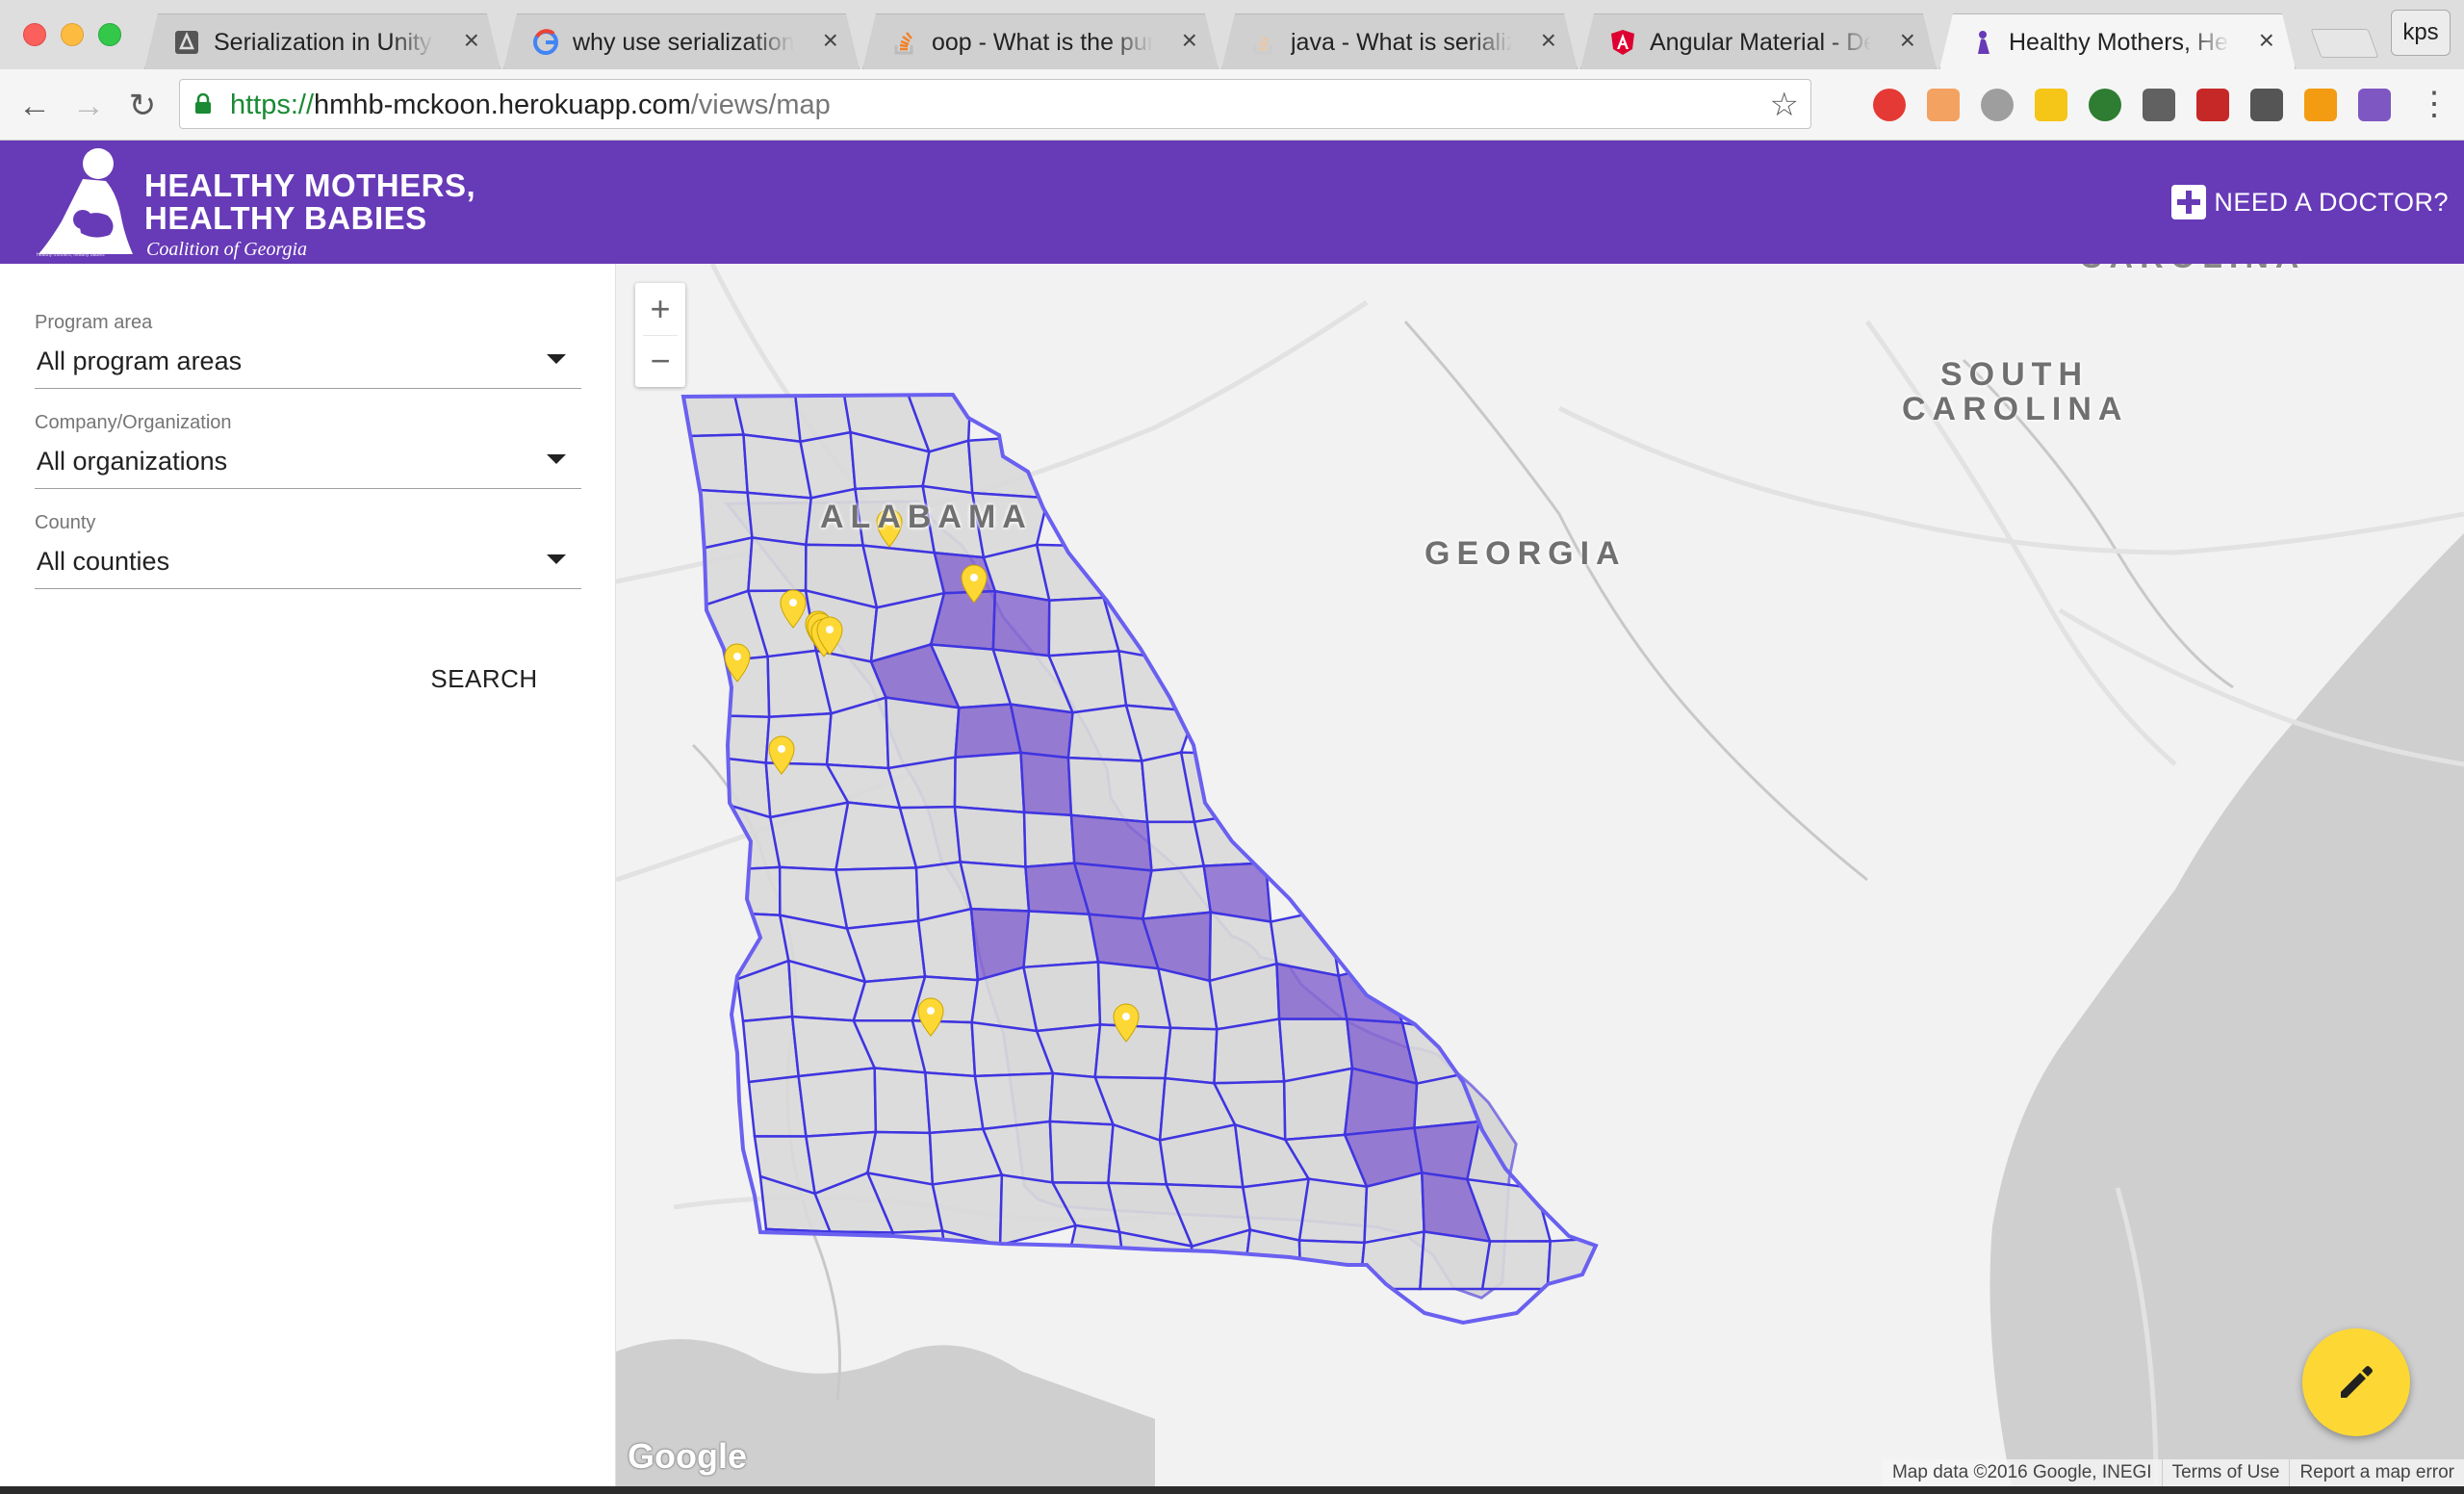 The height and width of the screenshot is (1494, 2464). I want to click on angular-icon, so click(1622, 42).